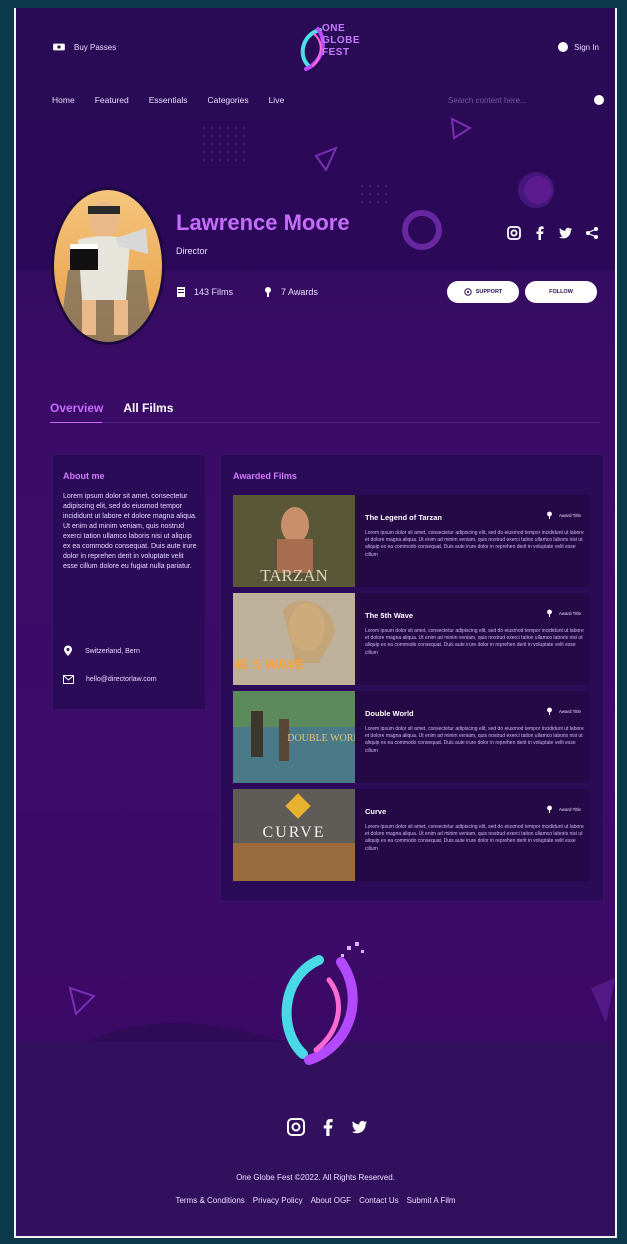 This screenshot has height=1244, width=627. Describe the element at coordinates (376, 811) in the screenshot. I see `film-title: Curve` at that location.